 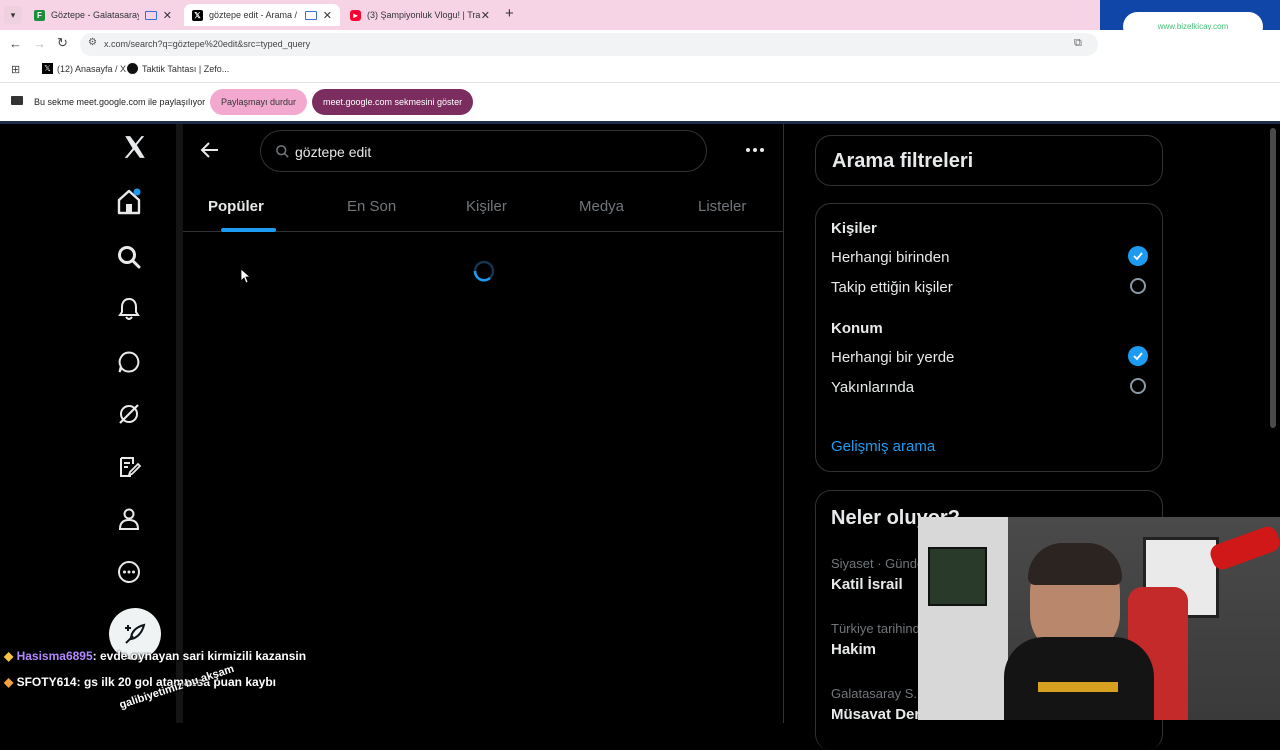 What do you see at coordinates (420, 15) in the screenshot?
I see `browser-tab: ▸ (3) Şampiyonluk Vlogu! | Trabzo ✕` at bounding box center [420, 15].